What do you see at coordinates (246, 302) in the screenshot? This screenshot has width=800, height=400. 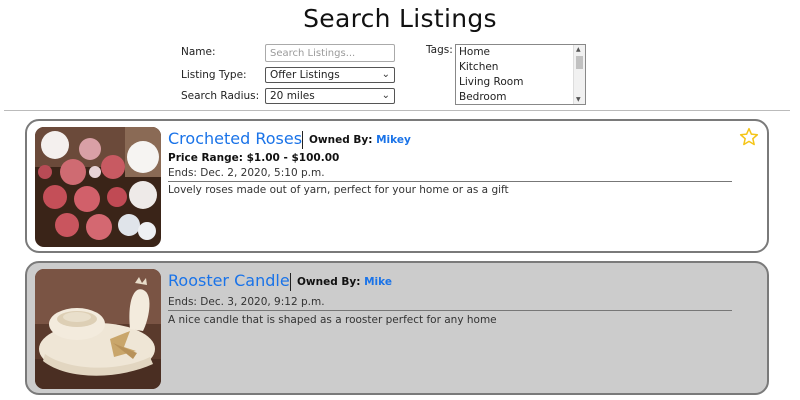 I see `listing-end-date: Ends: Dec. 3, 2020, 9:12 p.m.` at bounding box center [246, 302].